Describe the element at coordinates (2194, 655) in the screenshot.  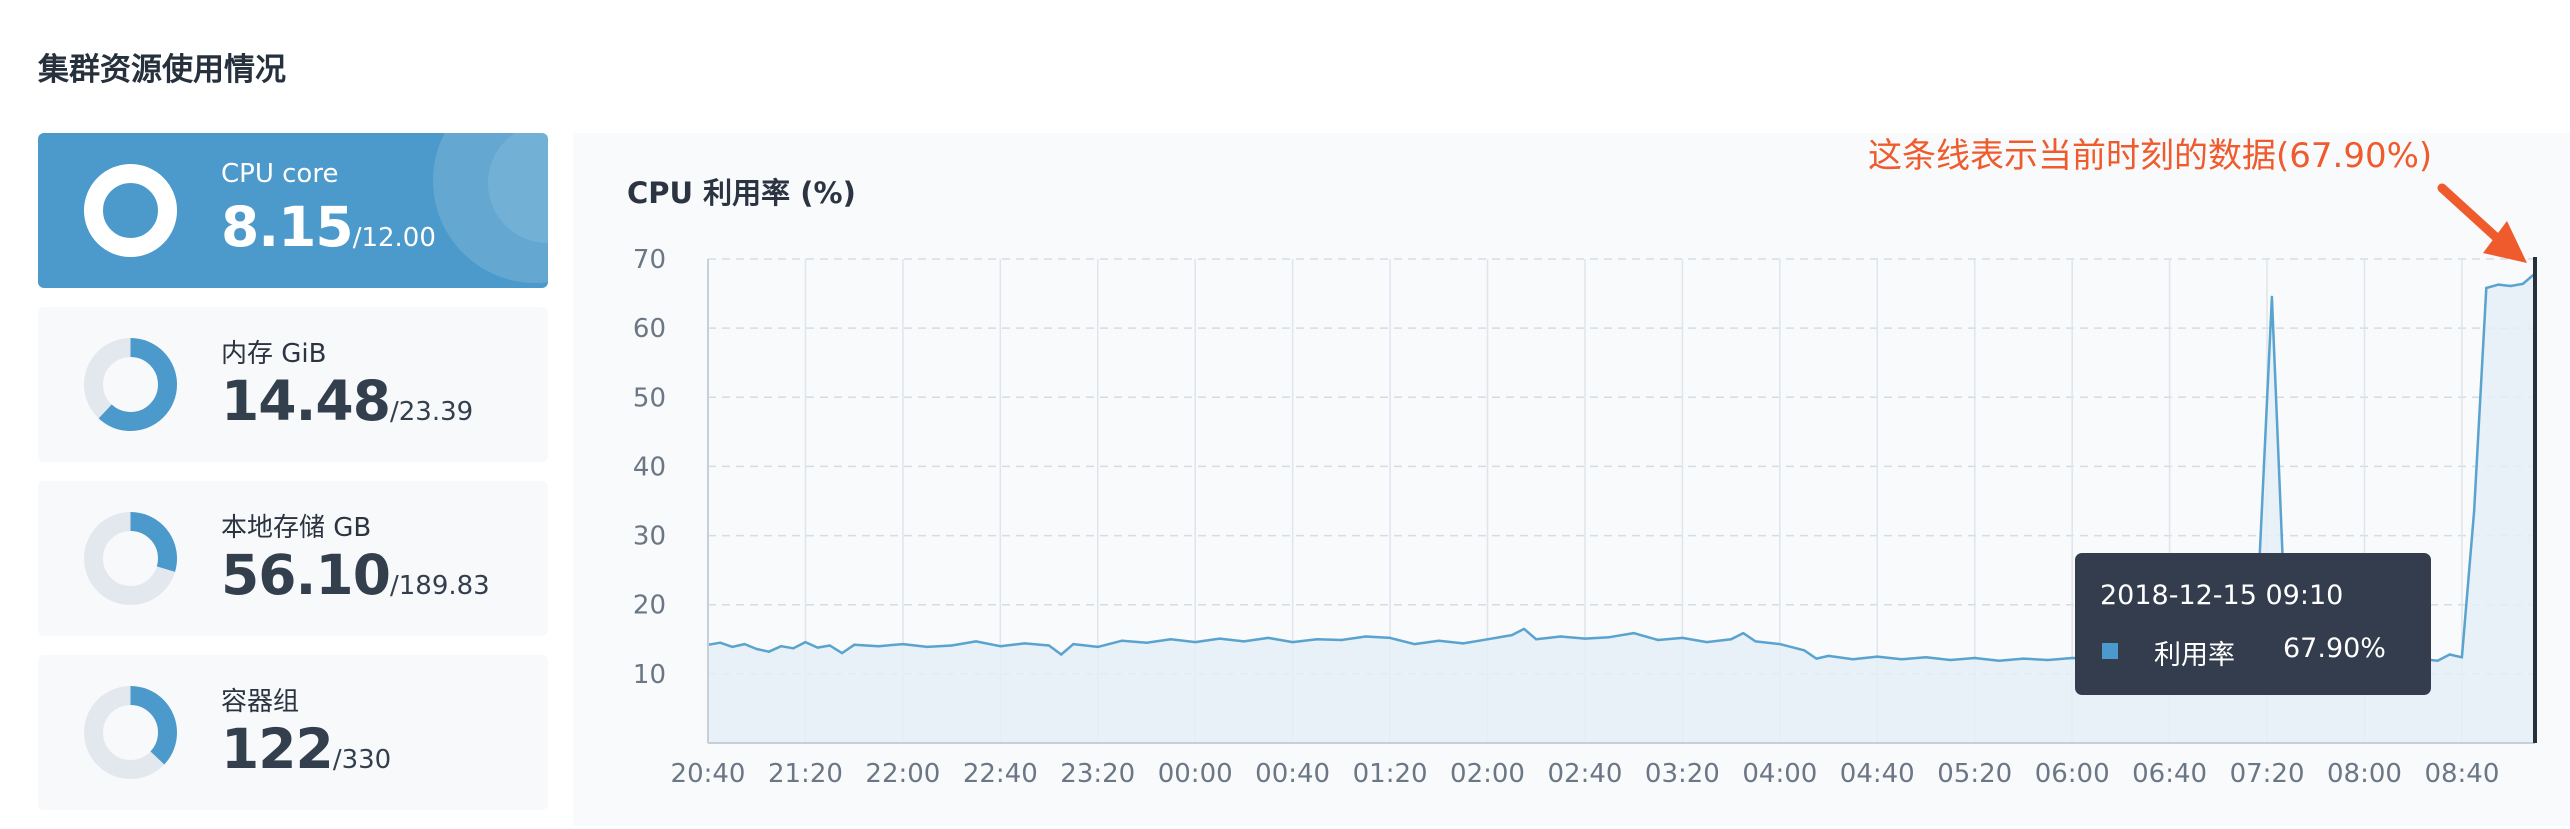
I see `tooltip-series-name: 利用率` at that location.